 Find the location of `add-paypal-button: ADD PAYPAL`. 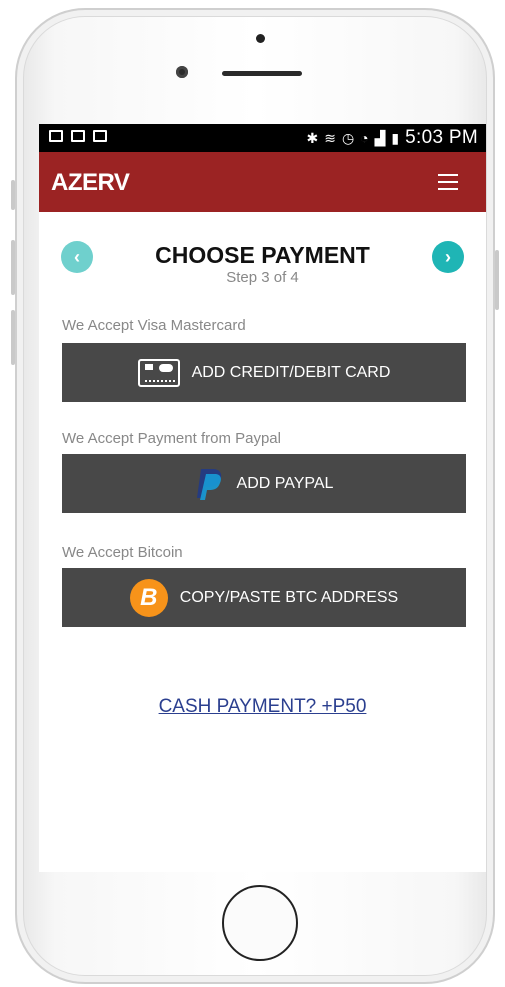

add-paypal-button: ADD PAYPAL is located at coordinates (264, 483).